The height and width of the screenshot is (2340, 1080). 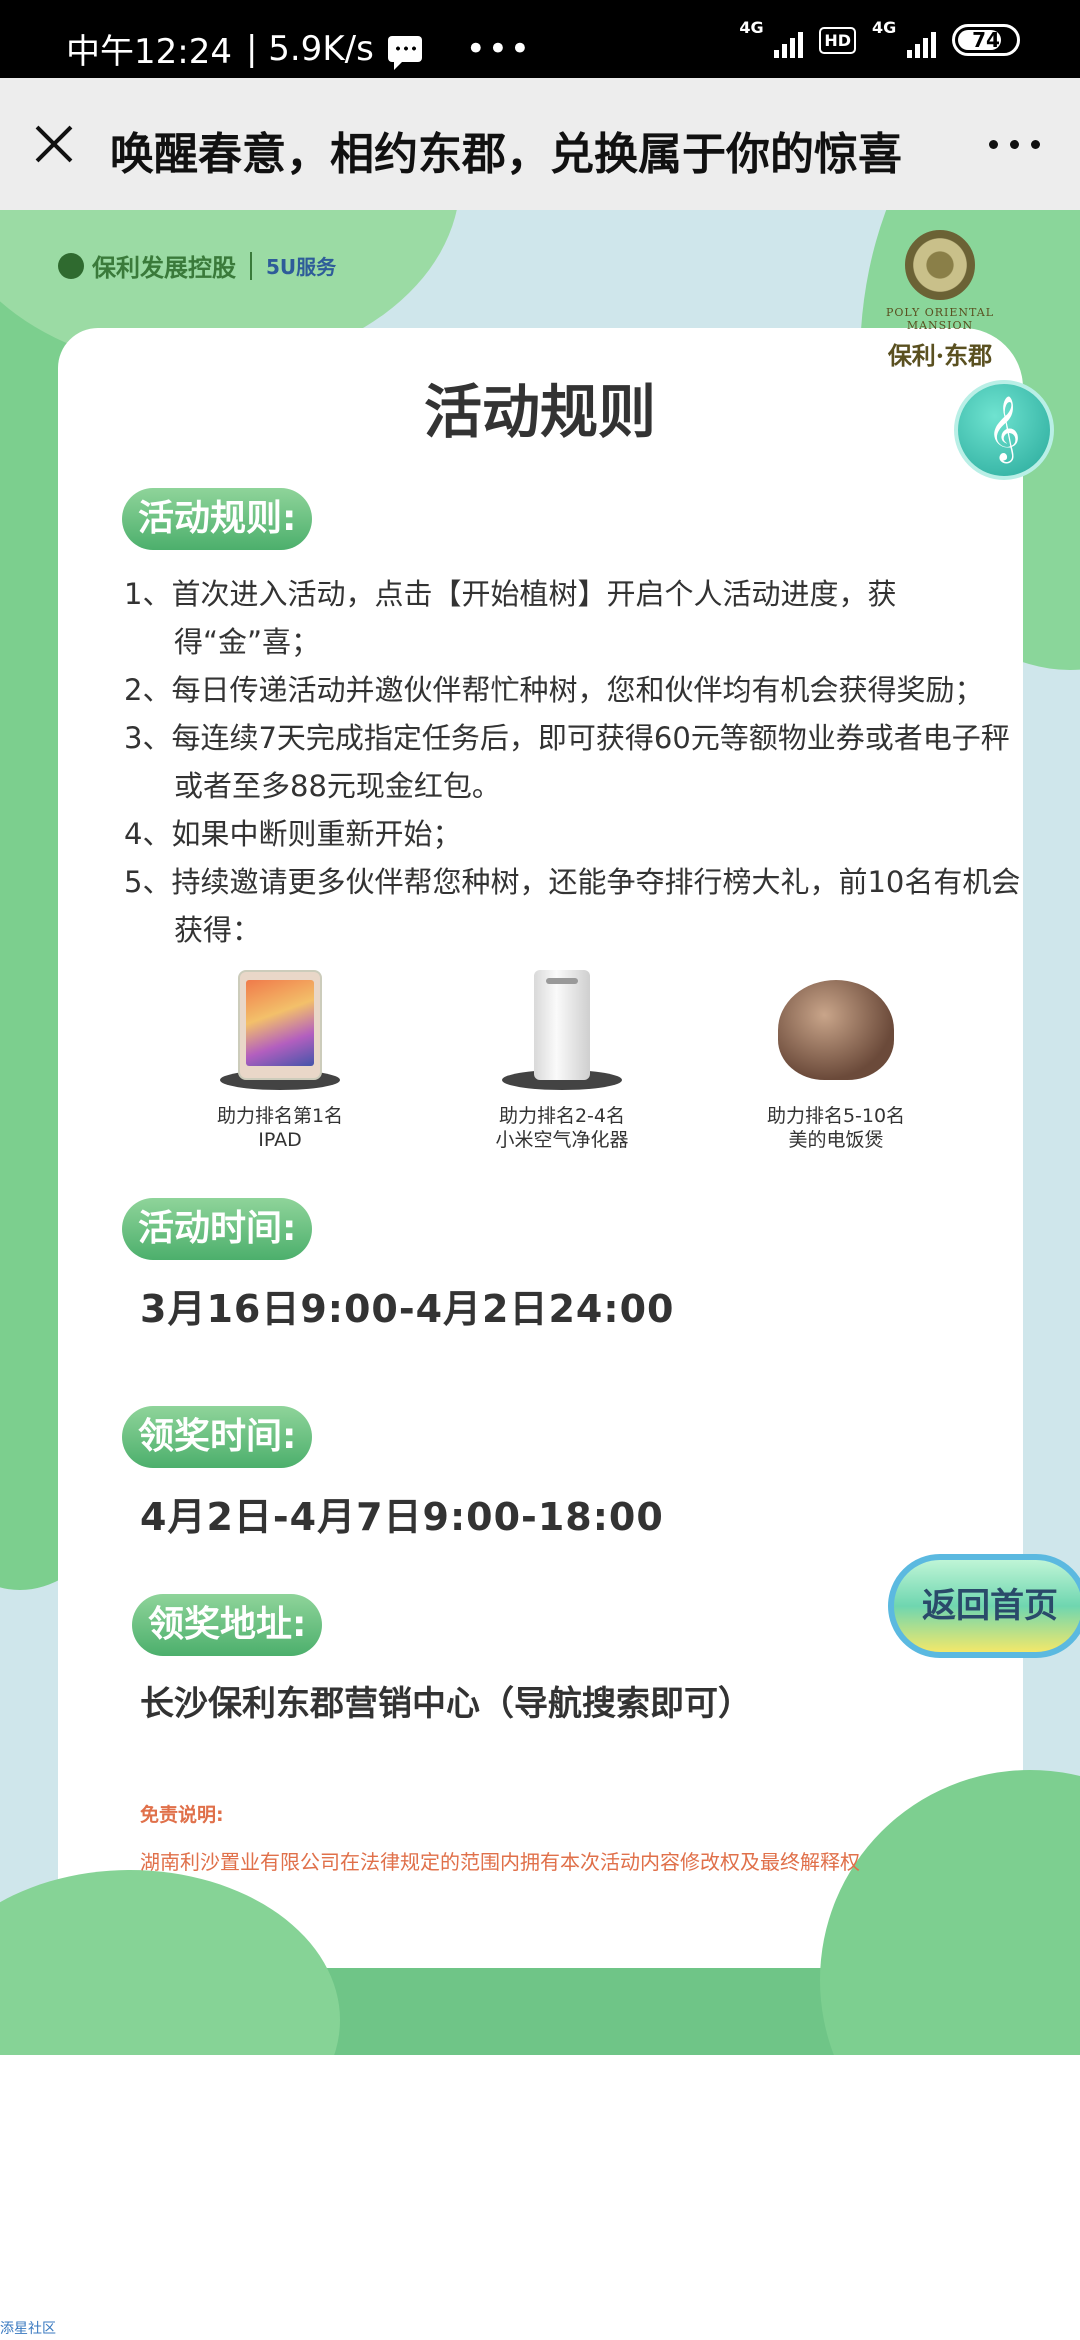 I want to click on ipad-image, so click(x=280, y=1030).